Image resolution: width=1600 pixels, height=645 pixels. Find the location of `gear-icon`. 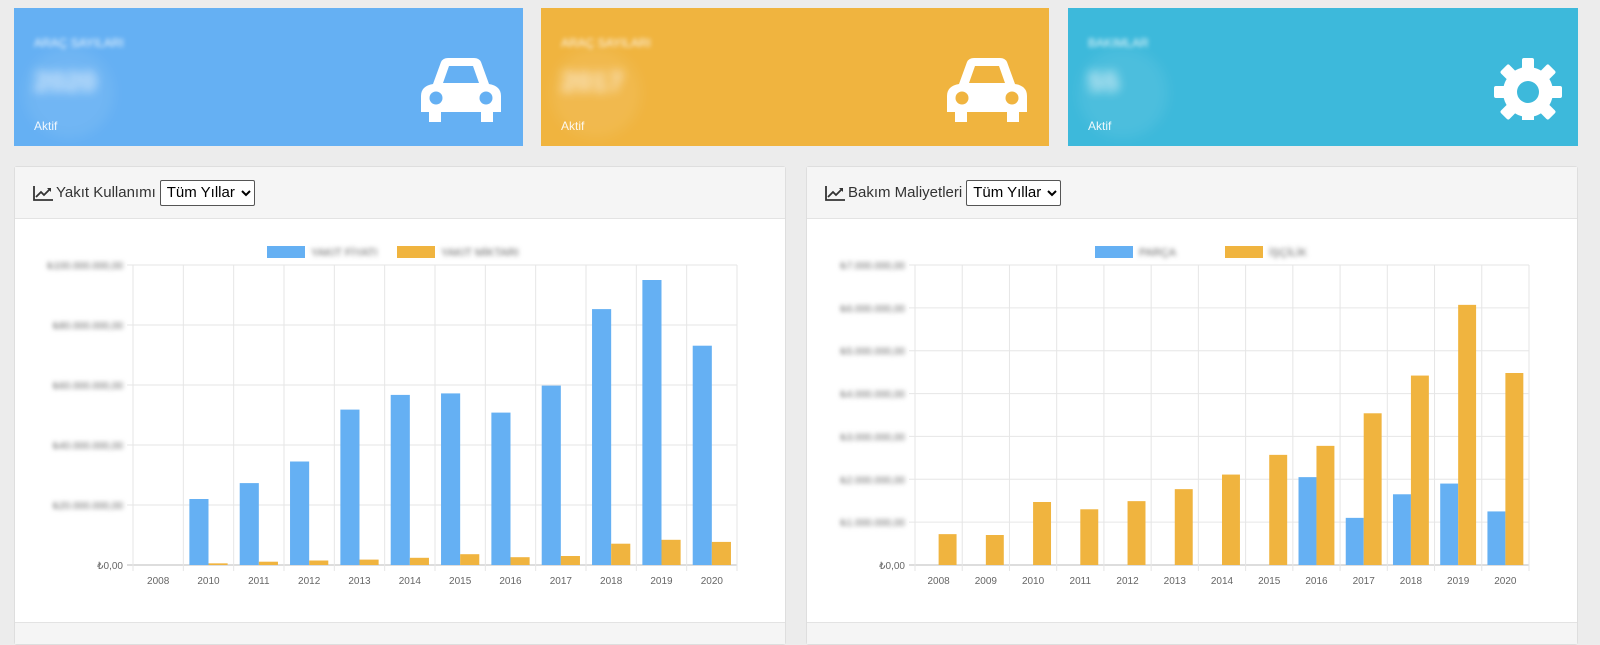

gear-icon is located at coordinates (1528, 89).